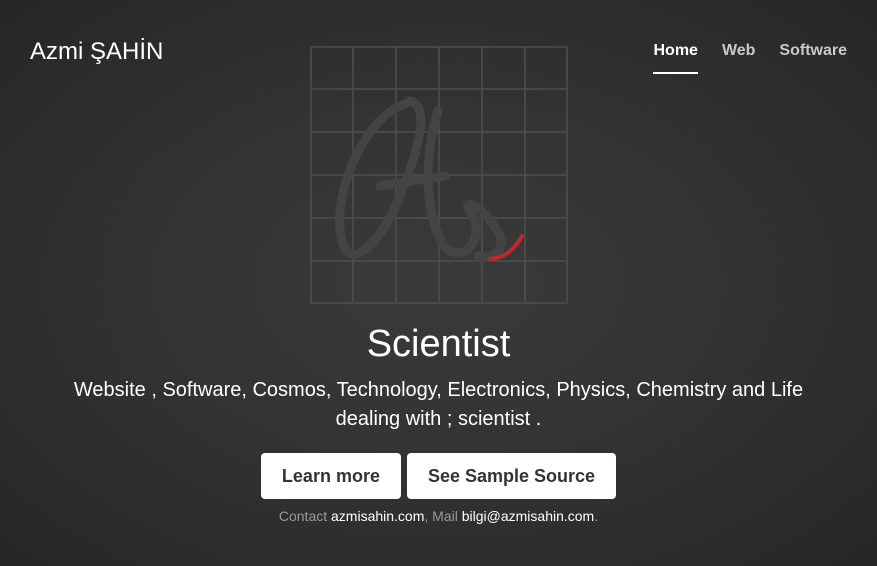  Describe the element at coordinates (528, 516) in the screenshot. I see `mail-link: bilgi@azmisahin.com` at that location.